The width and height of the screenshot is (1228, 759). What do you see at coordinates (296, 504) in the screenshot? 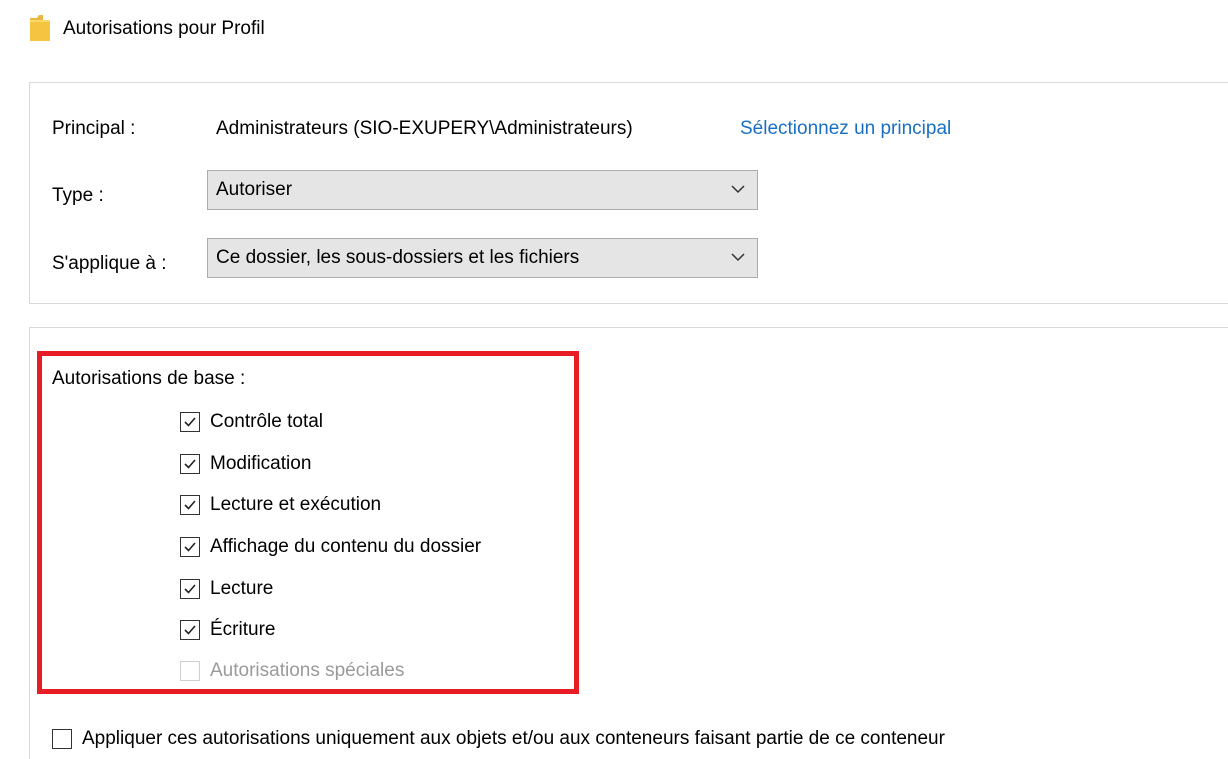
I see `permission-label: Lecture et exécution` at bounding box center [296, 504].